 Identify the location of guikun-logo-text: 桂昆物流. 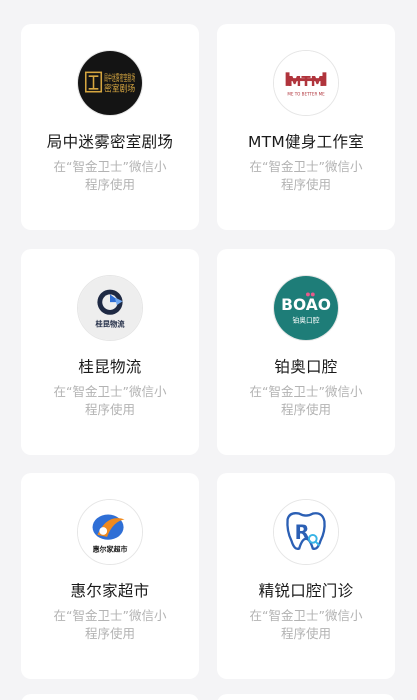
(109, 323).